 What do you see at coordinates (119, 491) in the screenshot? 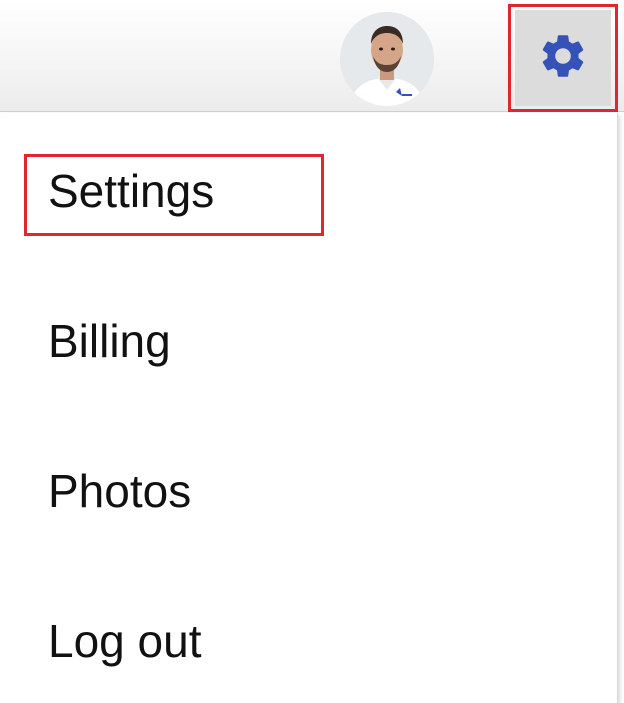
I see `menu-item-photos: Photos` at bounding box center [119, 491].